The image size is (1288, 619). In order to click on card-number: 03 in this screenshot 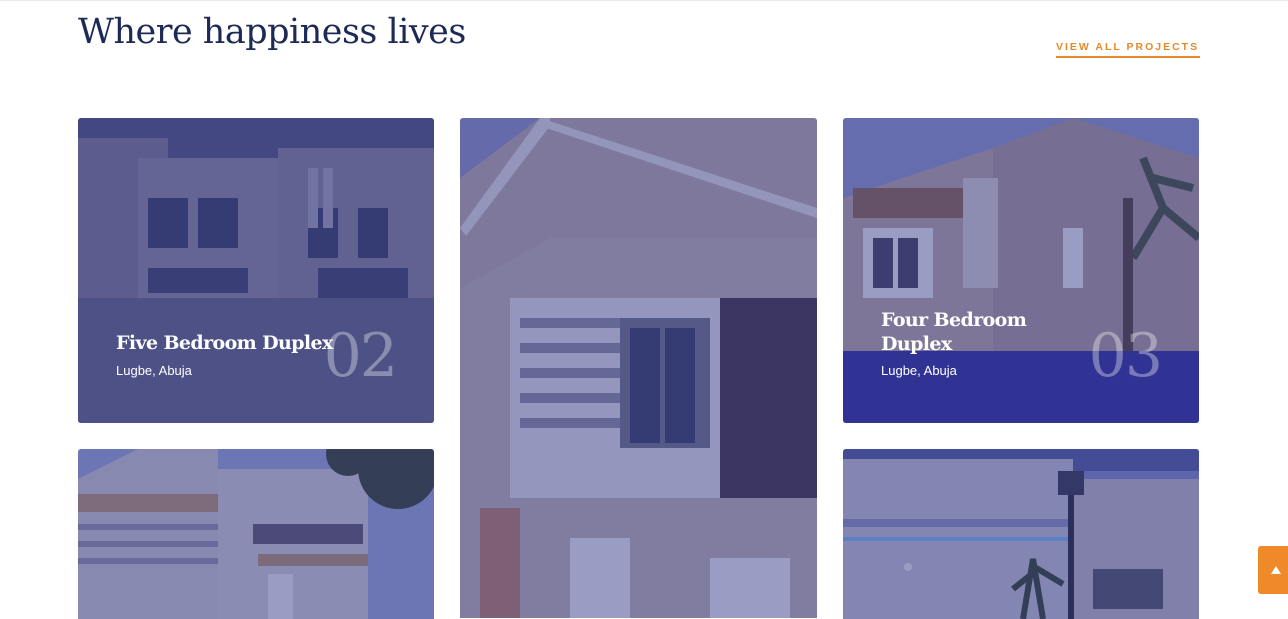, I will do `click(1125, 356)`.